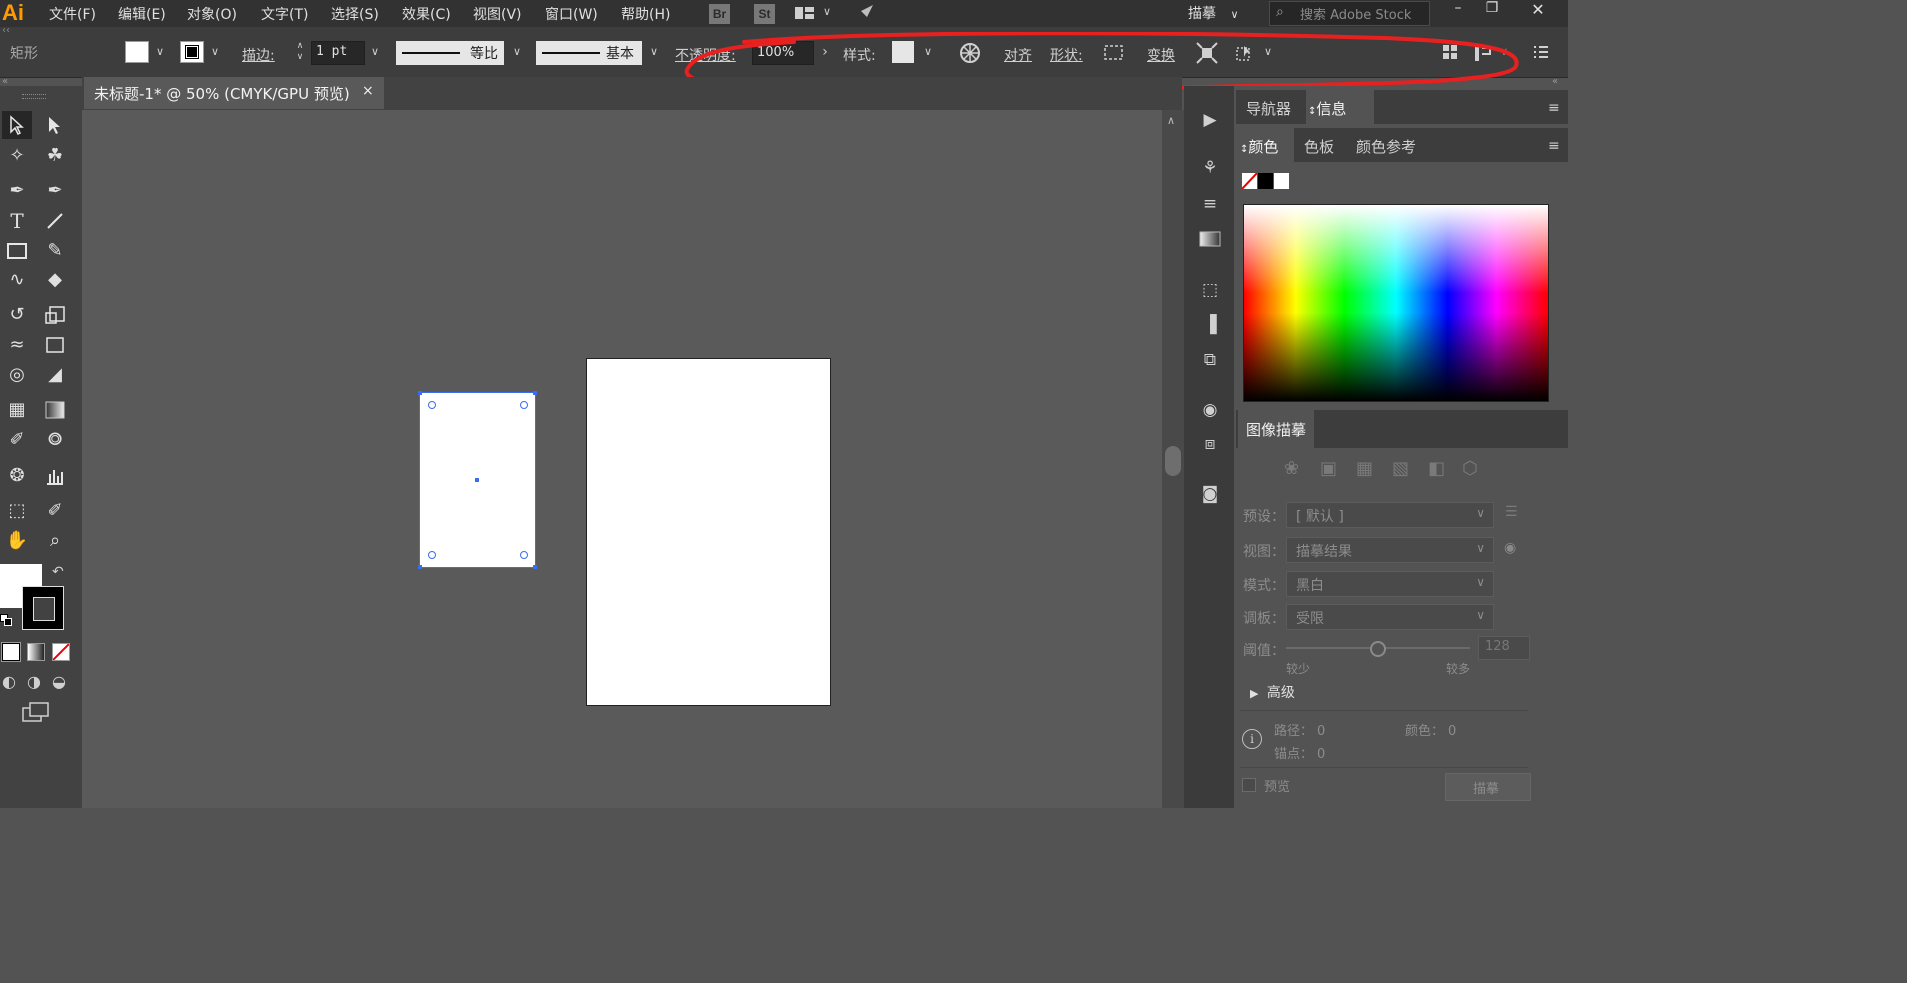 The width and height of the screenshot is (1907, 983). What do you see at coordinates (645, 14) in the screenshot?
I see `menu-help: 帮助(H)` at bounding box center [645, 14].